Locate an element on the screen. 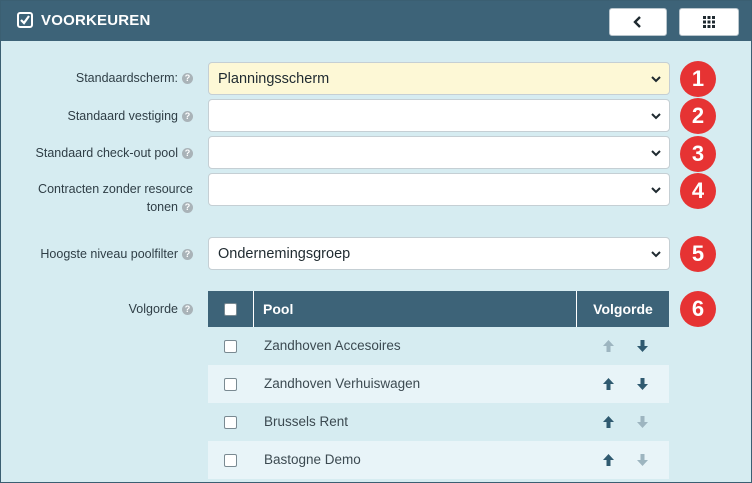 The width and height of the screenshot is (752, 483). chevron-left-icon is located at coordinates (637, 22).